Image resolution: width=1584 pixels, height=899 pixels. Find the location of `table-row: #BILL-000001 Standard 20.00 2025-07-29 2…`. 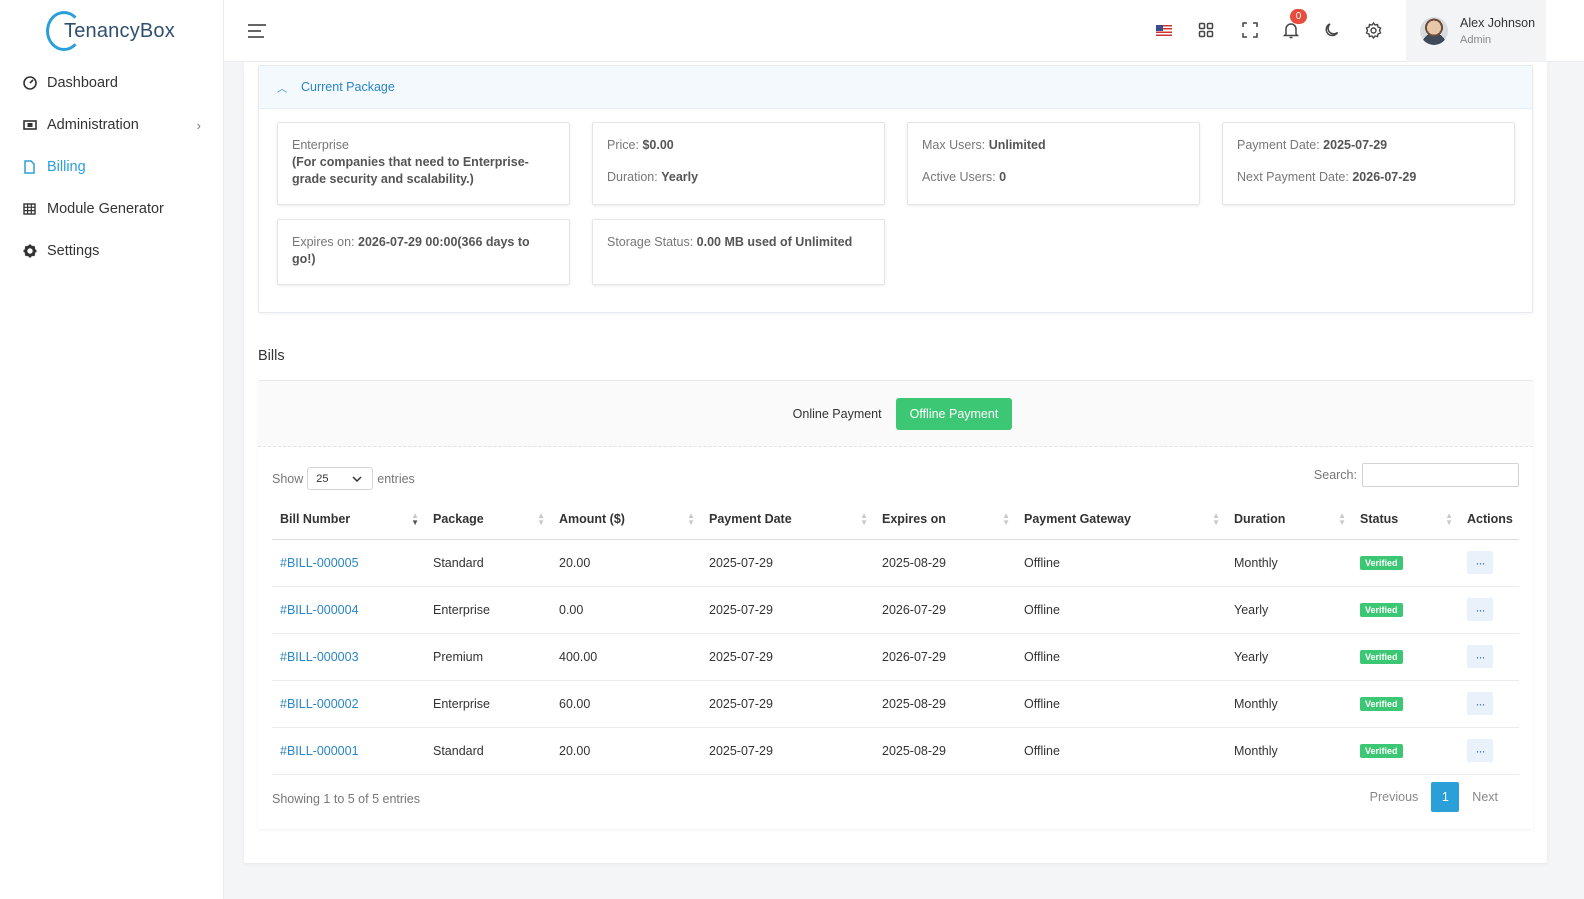

table-row: #BILL-000001 Standard 20.00 2025-07-29 2… is located at coordinates (895, 751).